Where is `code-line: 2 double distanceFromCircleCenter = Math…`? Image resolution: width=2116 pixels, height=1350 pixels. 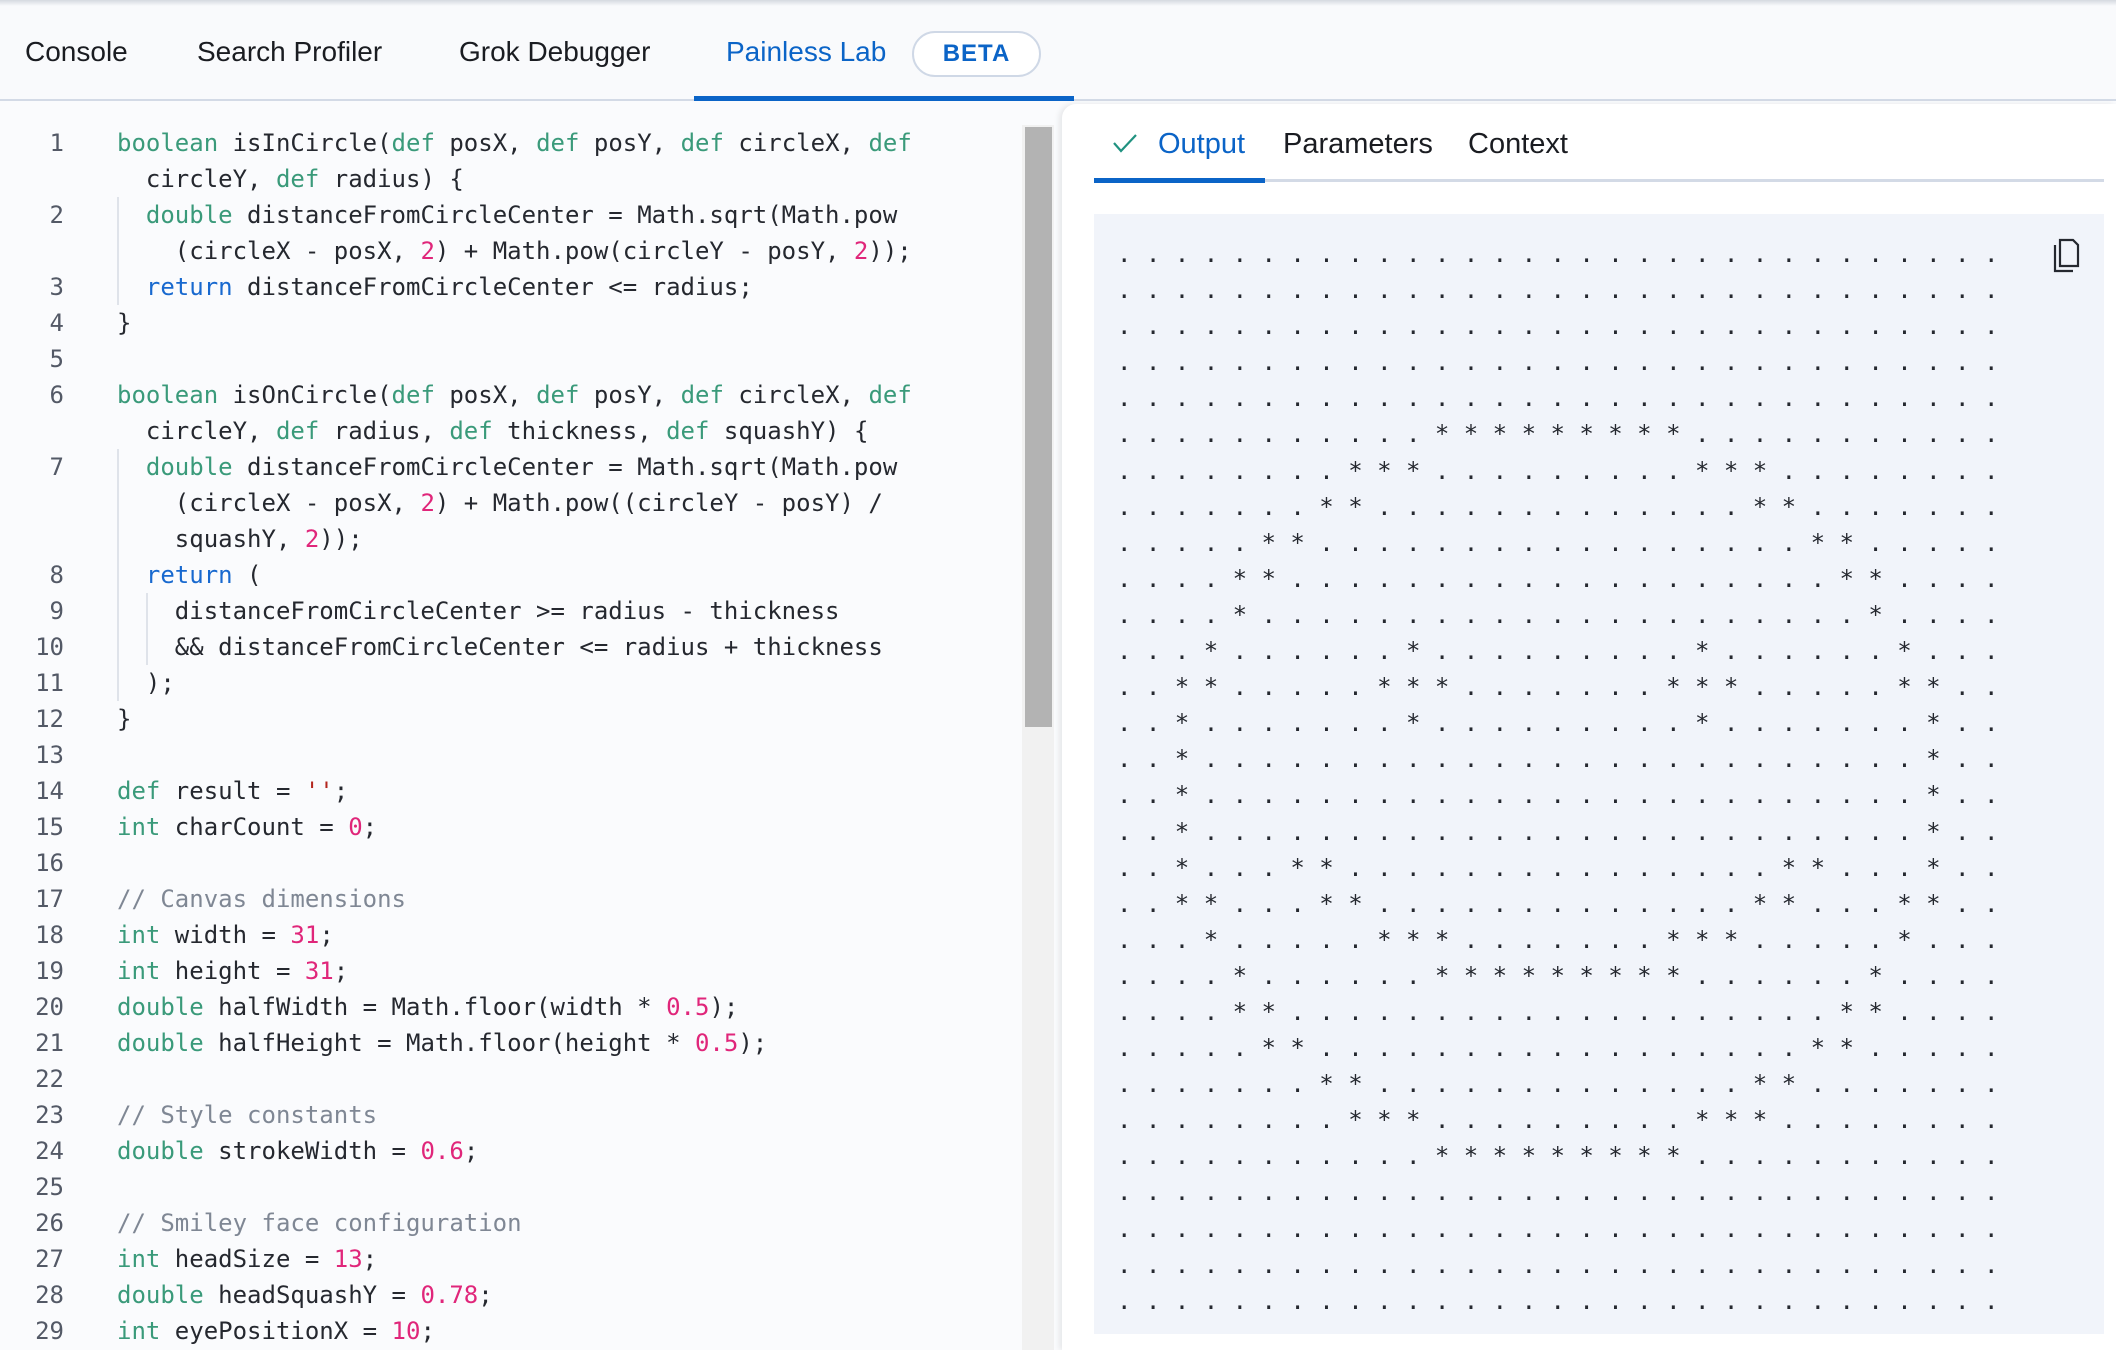
code-line: 2 double distanceFromCircleCenter = Math… is located at coordinates (510, 215).